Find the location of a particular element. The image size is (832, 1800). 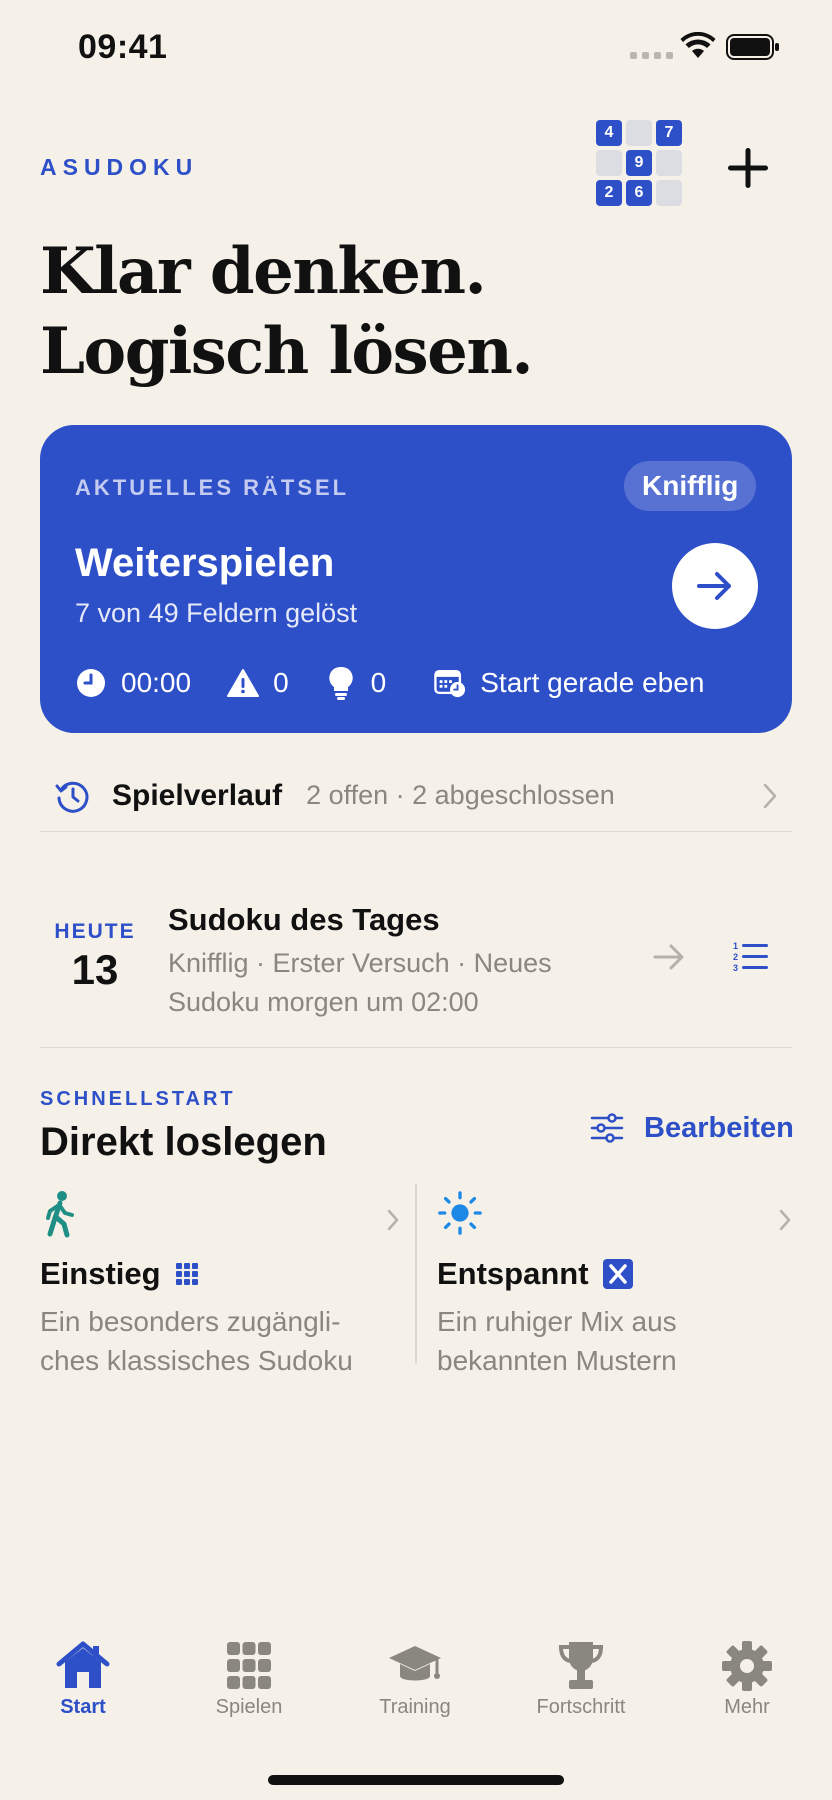

cellular-signal-icon is located at coordinates (651, 55).